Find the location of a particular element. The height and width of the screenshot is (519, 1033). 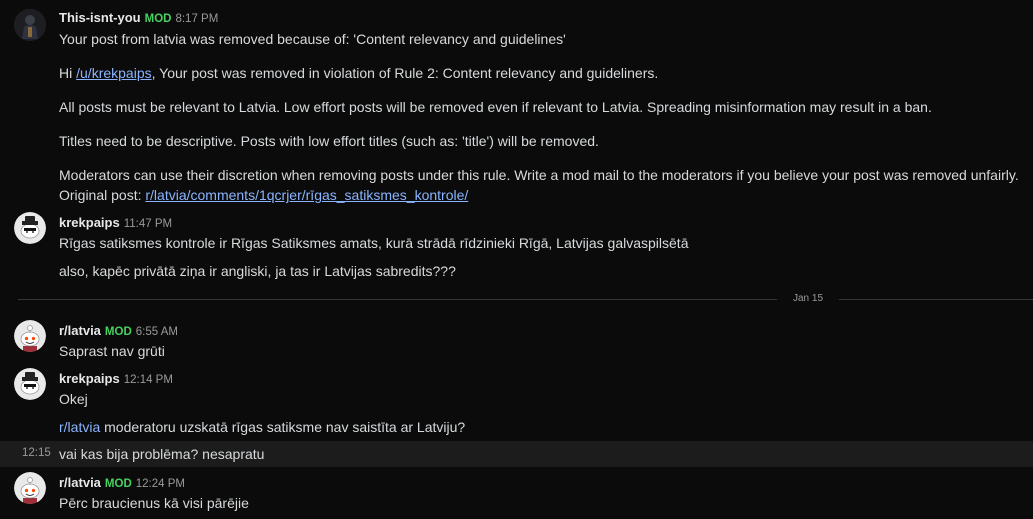

text-span: Hi is located at coordinates (68, 73).